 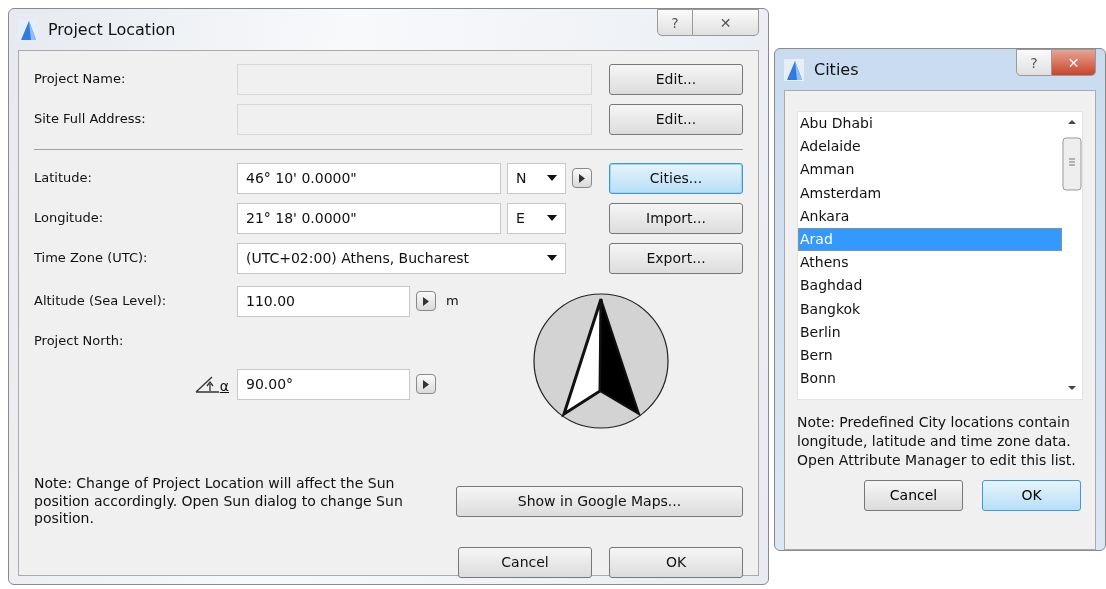 I want to click on hemisphere-dropdown: N, so click(x=536, y=178).